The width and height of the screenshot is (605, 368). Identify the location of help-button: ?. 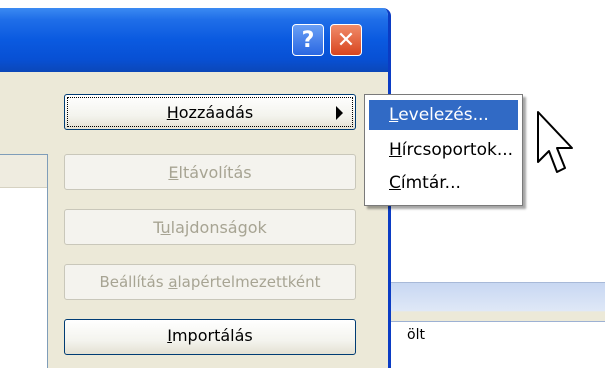
(308, 40).